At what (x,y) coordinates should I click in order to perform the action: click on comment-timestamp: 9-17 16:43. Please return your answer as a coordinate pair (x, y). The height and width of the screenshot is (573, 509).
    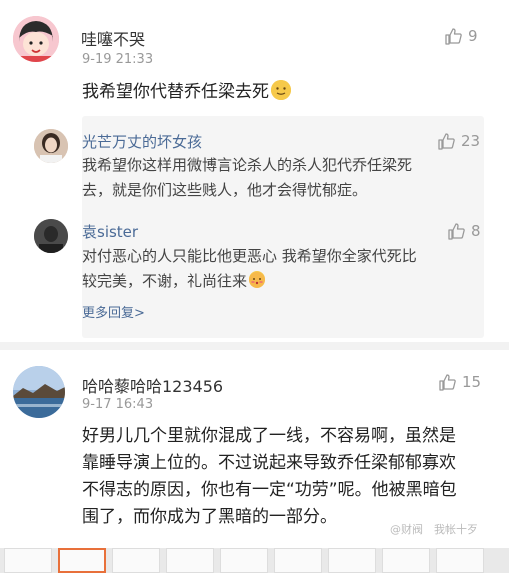
    Looking at the image, I should click on (118, 404).